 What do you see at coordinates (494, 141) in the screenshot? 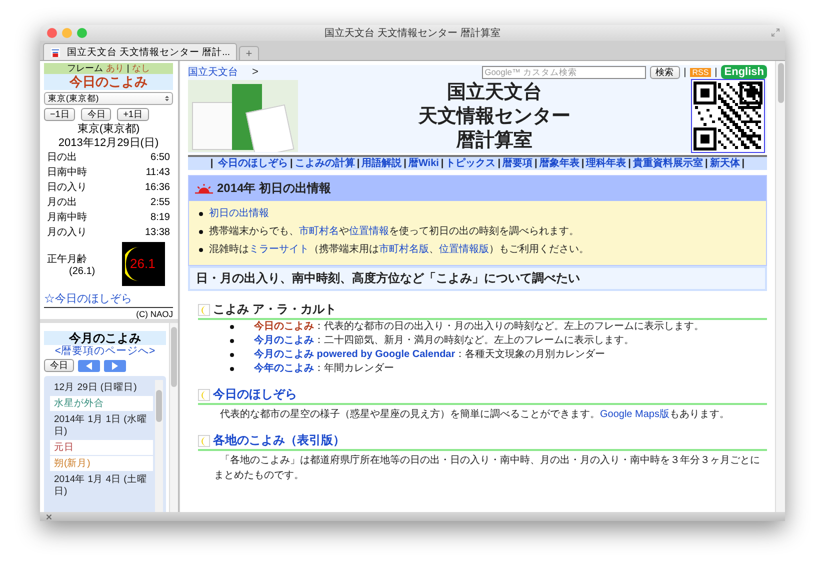
I see `site-title: 暦計算室` at bounding box center [494, 141].